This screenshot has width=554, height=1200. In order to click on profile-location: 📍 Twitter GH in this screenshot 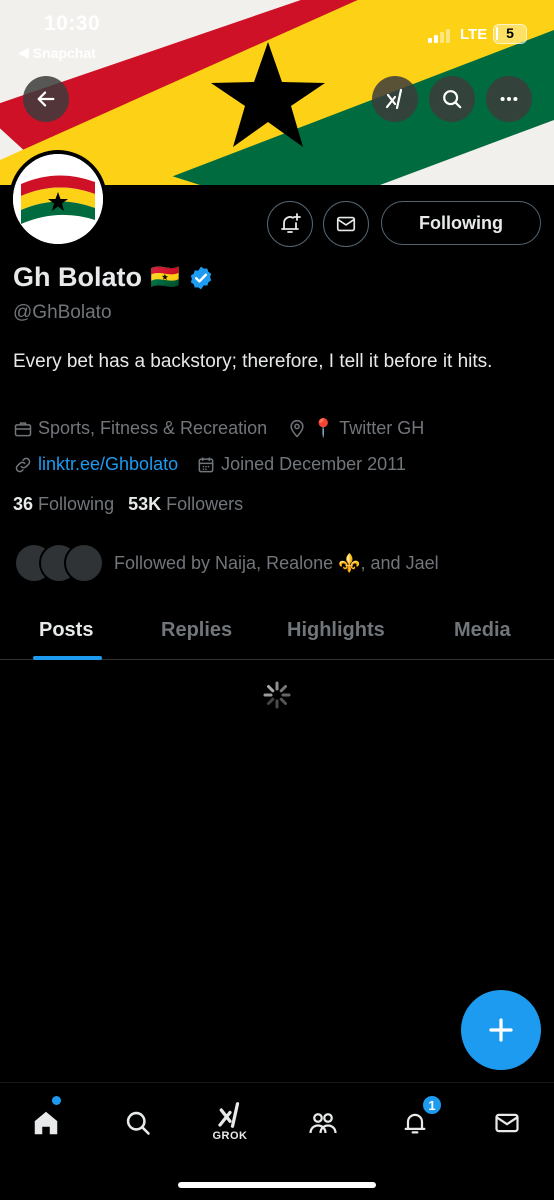, I will do `click(368, 428)`.